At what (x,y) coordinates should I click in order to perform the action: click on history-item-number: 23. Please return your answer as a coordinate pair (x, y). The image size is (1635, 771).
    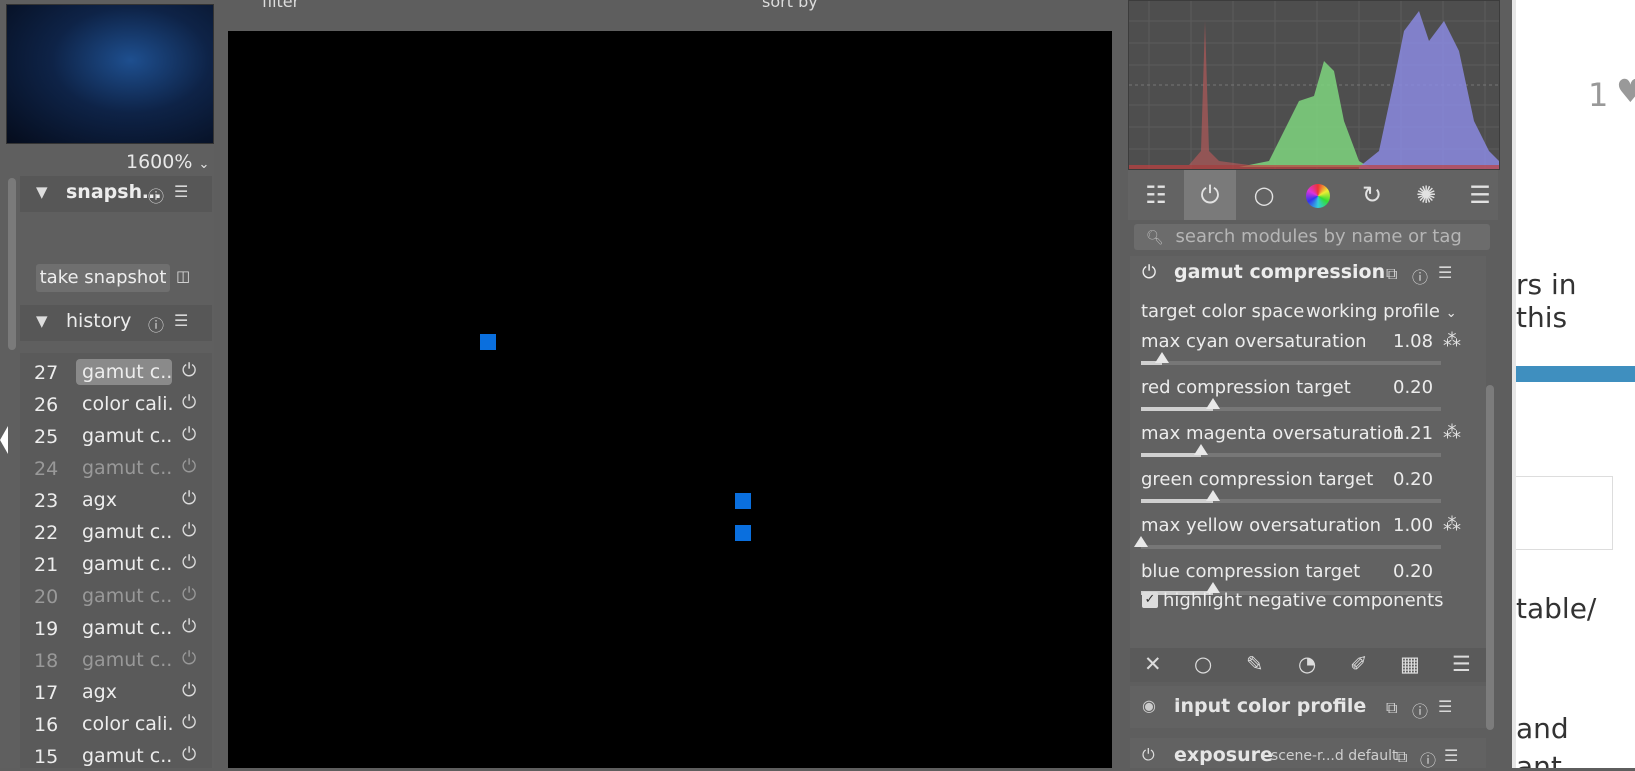
    Looking at the image, I should click on (46, 501).